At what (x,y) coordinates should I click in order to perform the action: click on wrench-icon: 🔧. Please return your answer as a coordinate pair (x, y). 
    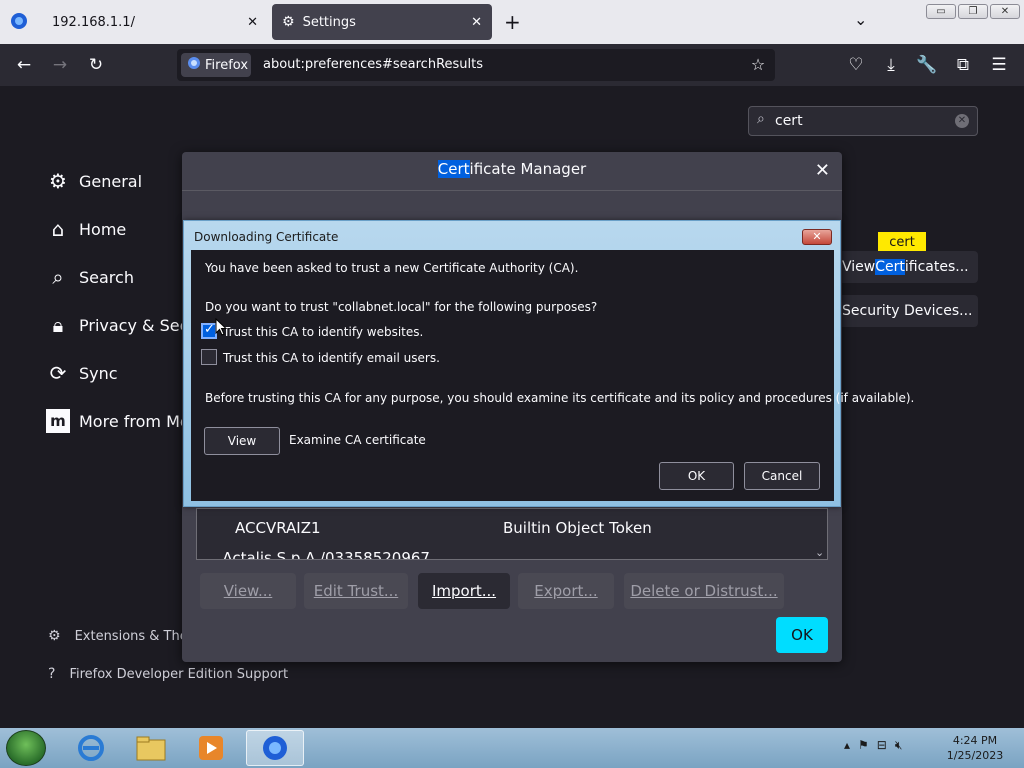
    Looking at the image, I should click on (927, 65).